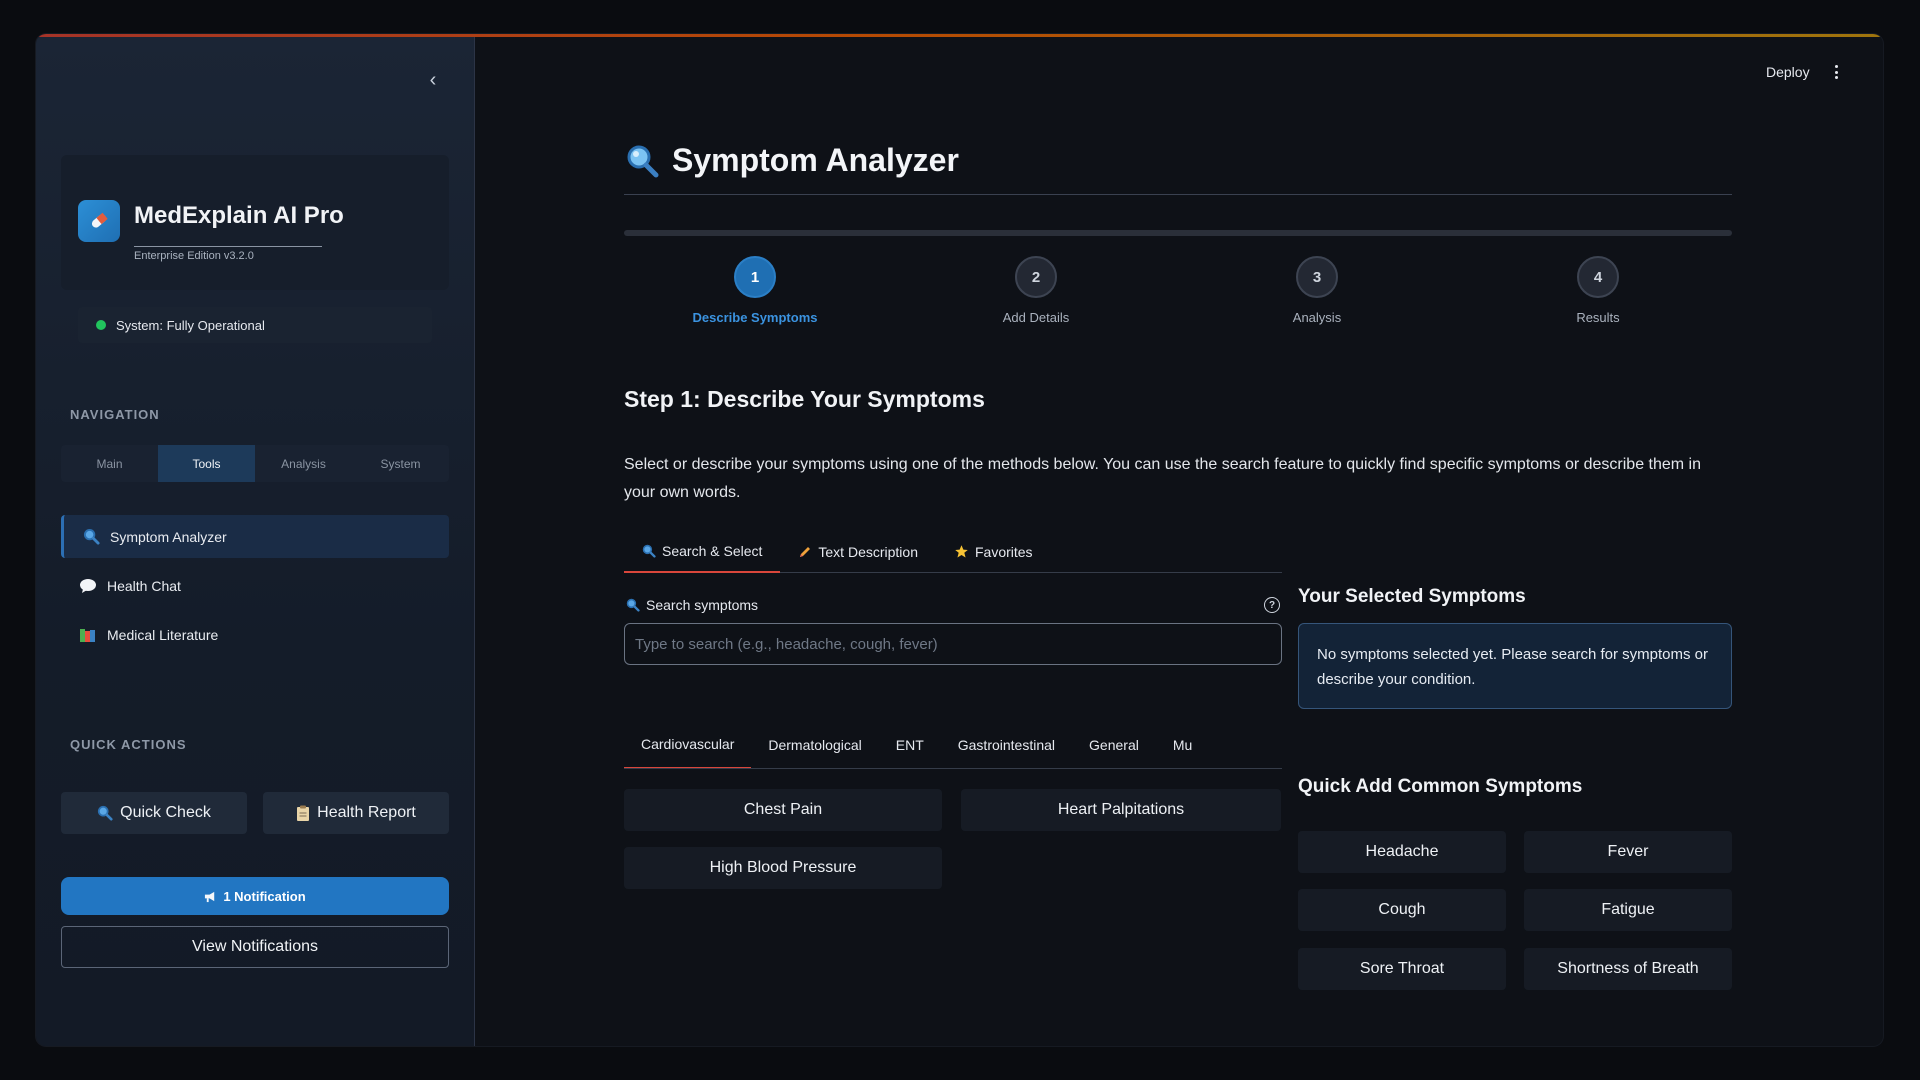 This screenshot has width=1920, height=1080. I want to click on quick-actions-label: QUICK ACTIONS, so click(128, 744).